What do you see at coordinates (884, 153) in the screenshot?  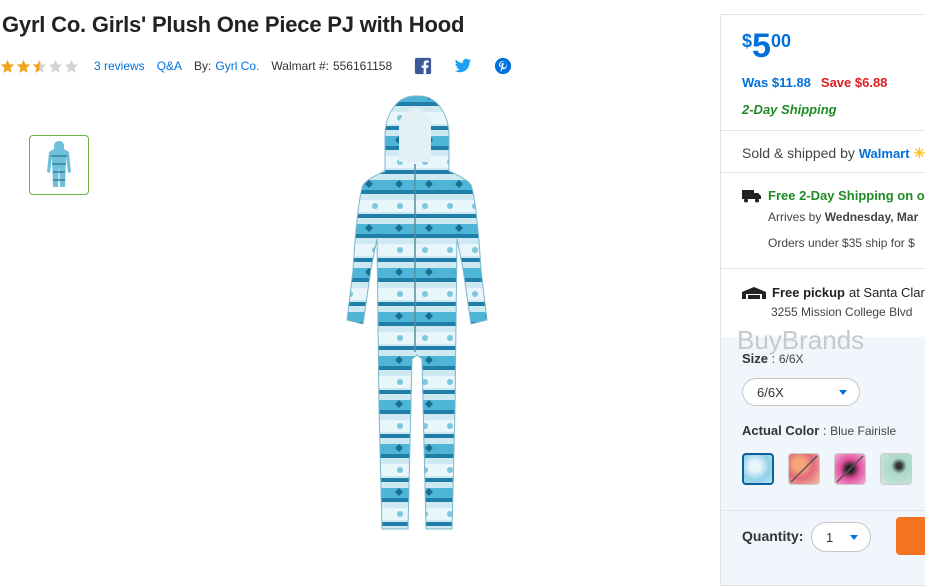 I see `seller-link: Walmart` at bounding box center [884, 153].